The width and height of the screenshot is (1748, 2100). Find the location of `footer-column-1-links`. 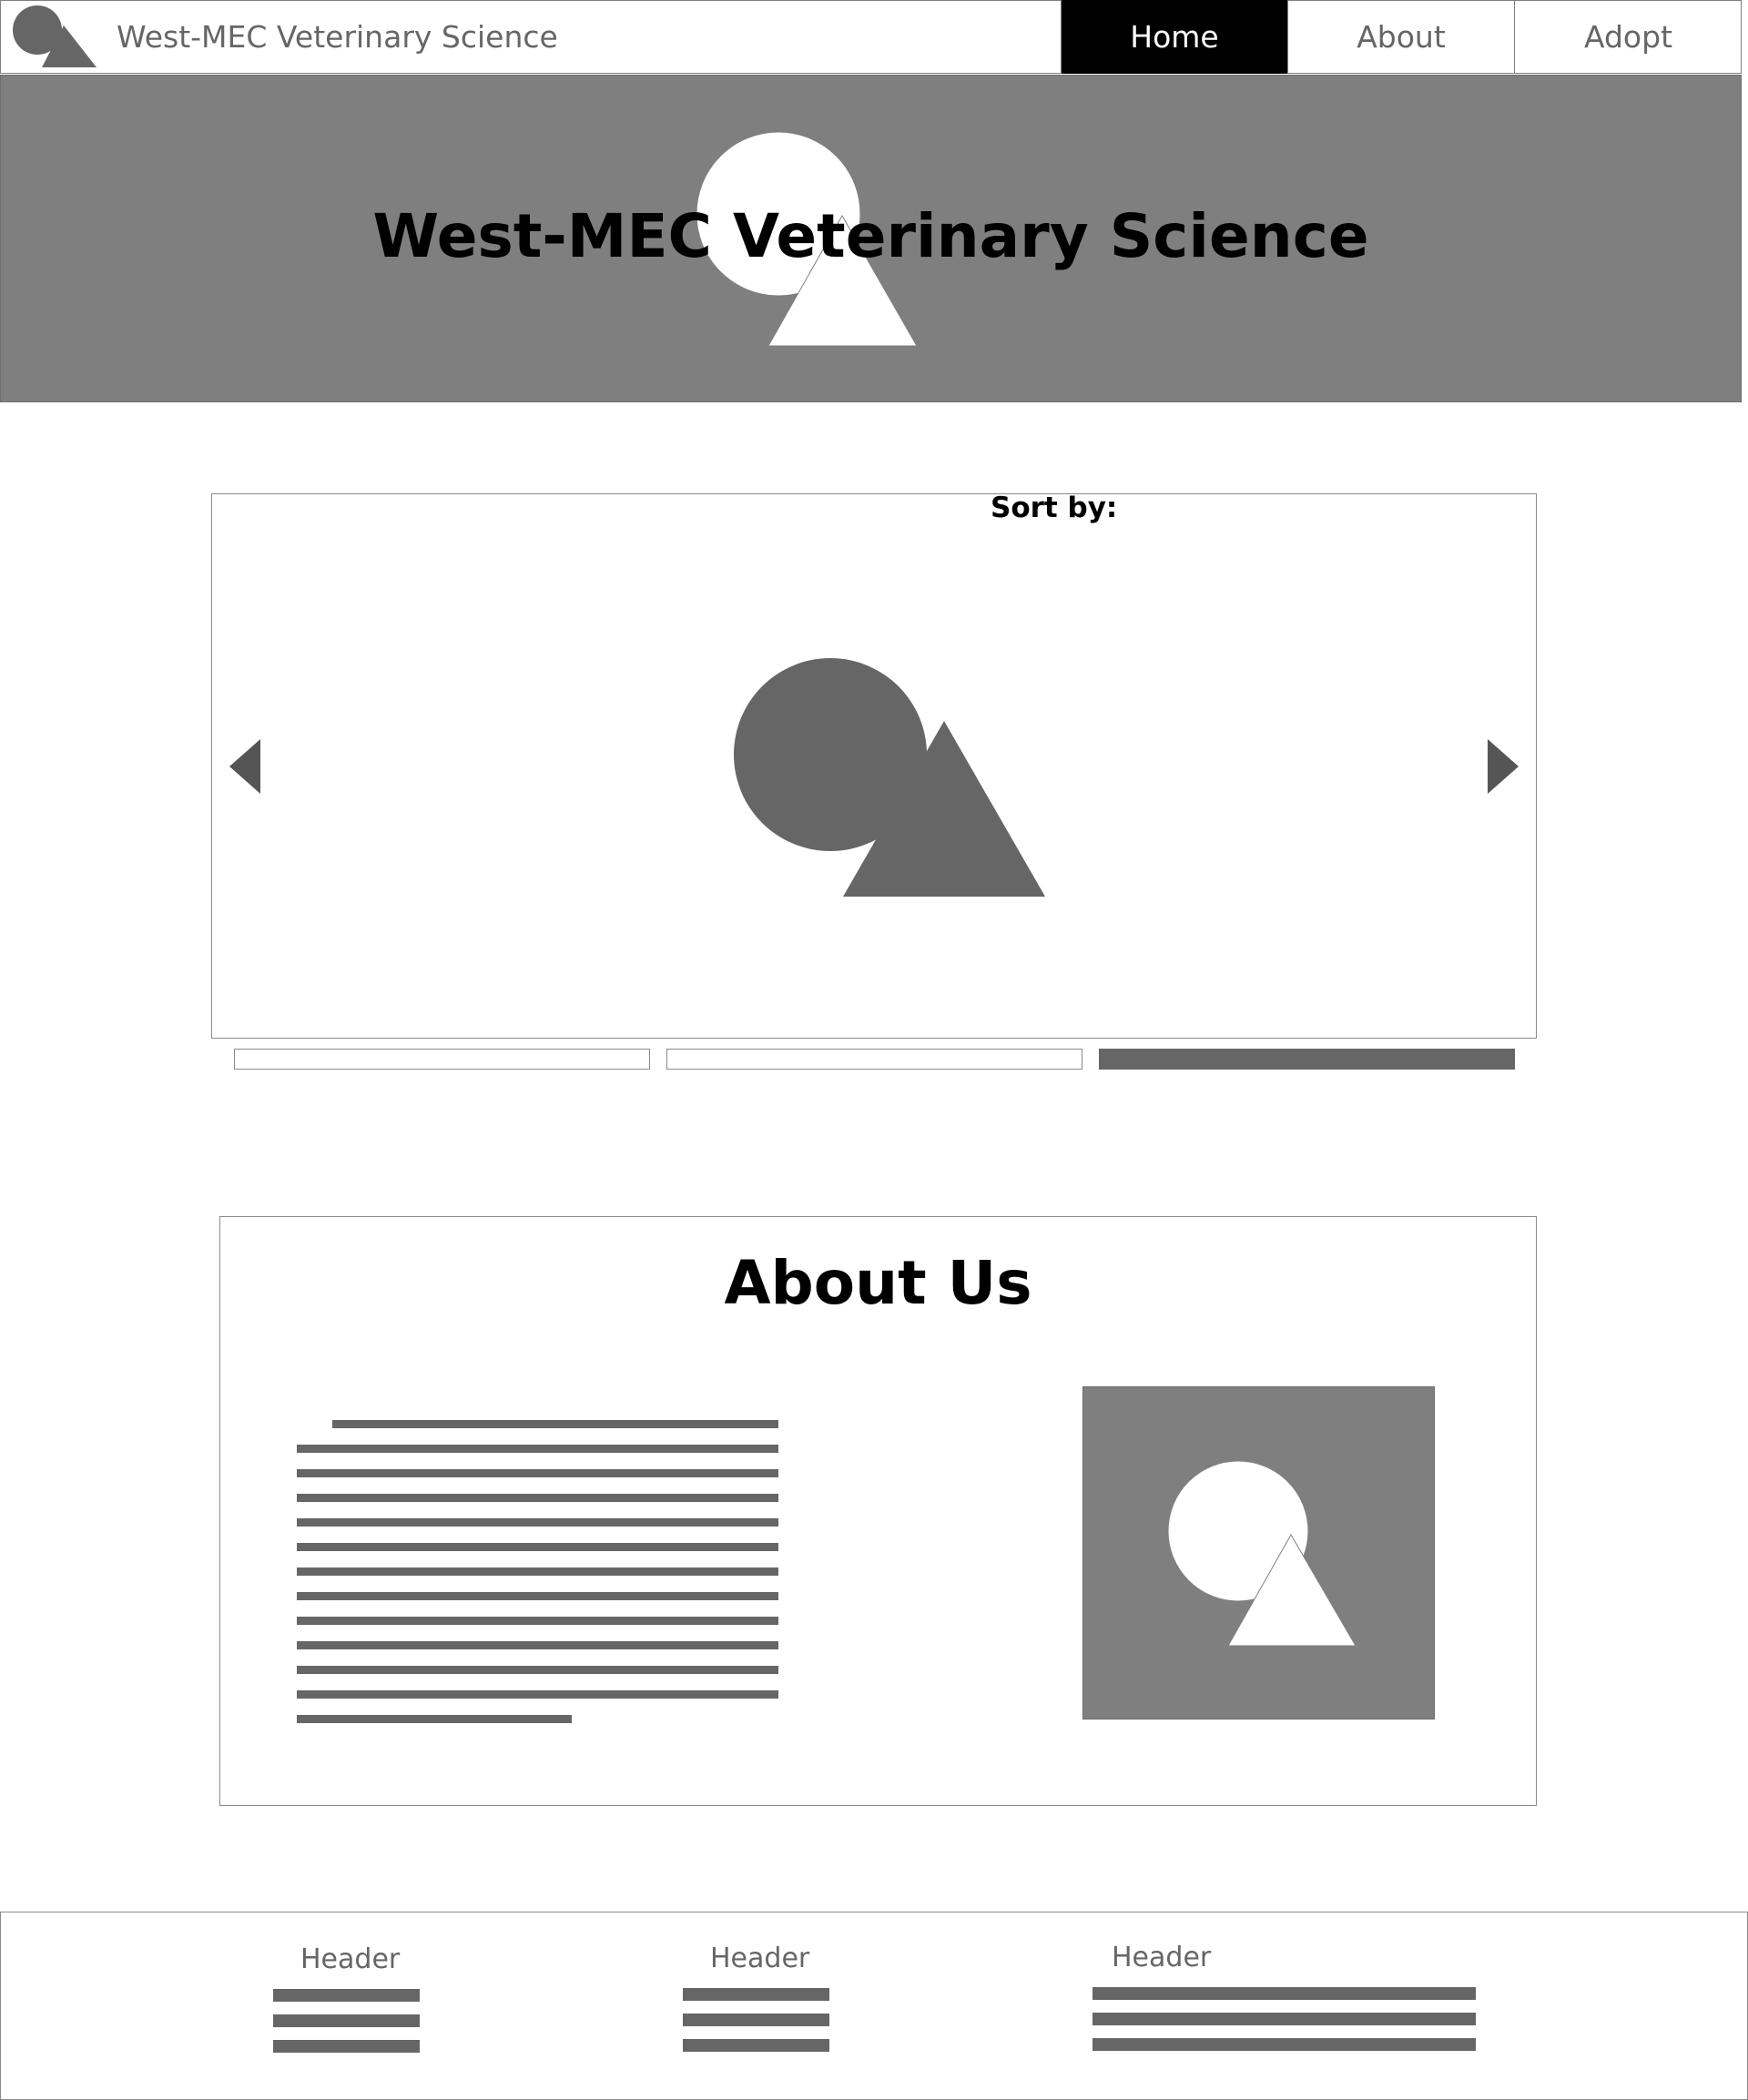

footer-column-1-links is located at coordinates (347, 2021).